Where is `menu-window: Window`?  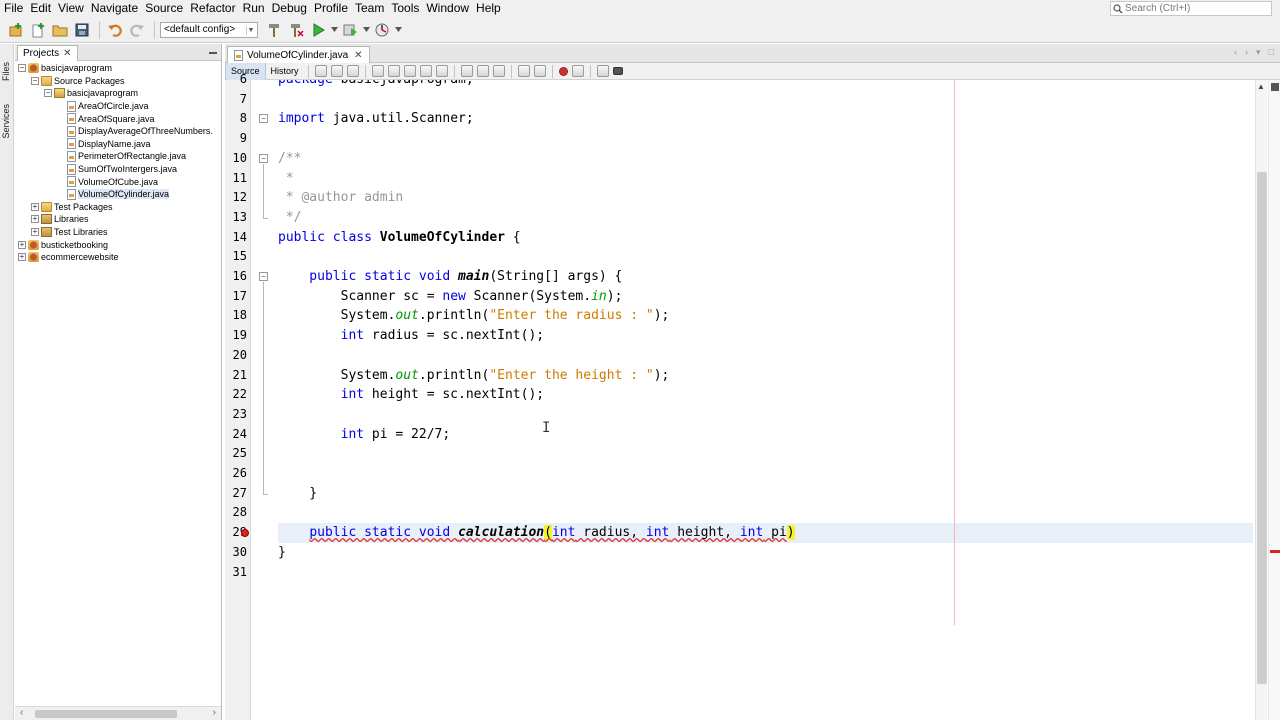 menu-window: Window is located at coordinates (447, 8).